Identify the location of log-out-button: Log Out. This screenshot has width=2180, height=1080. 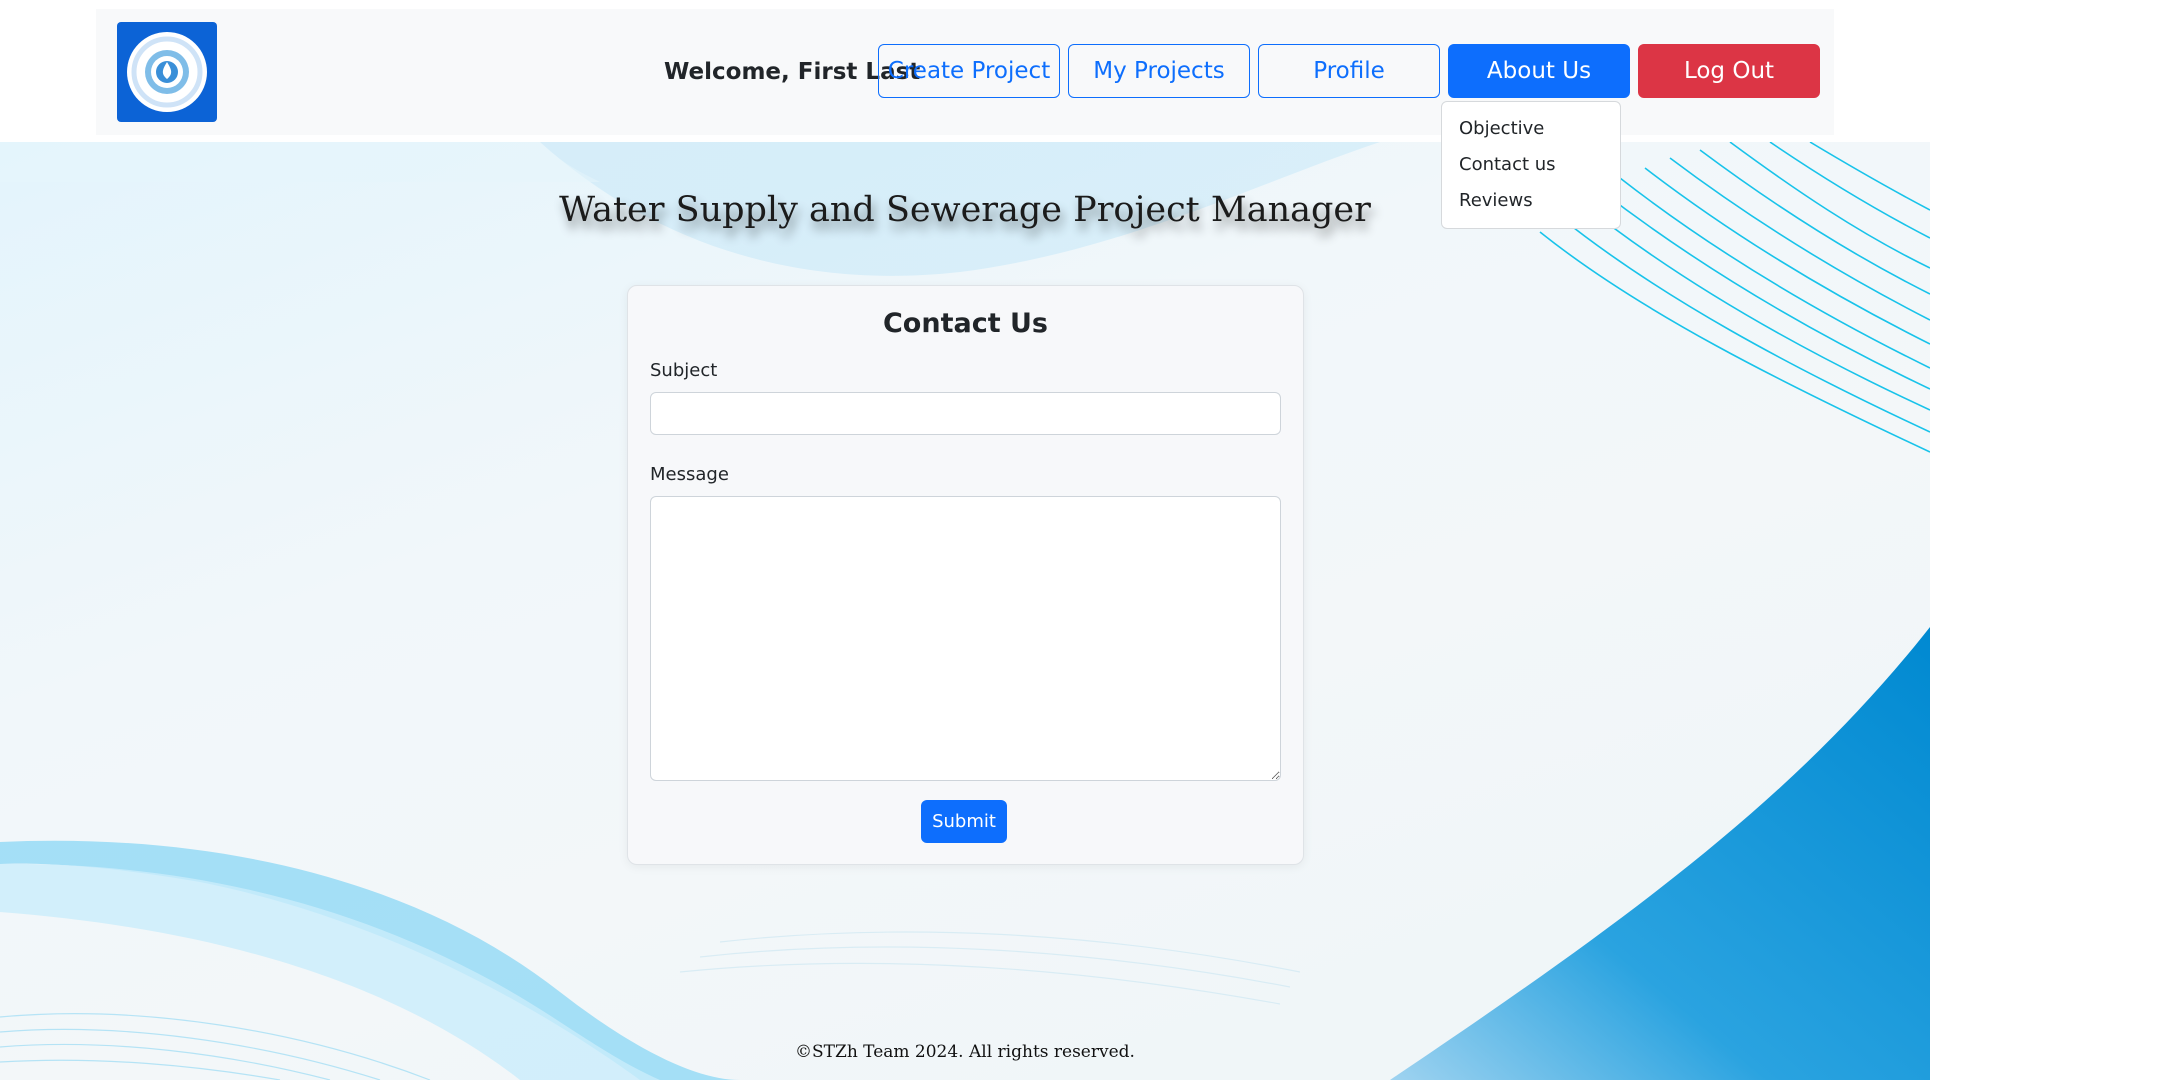
(1729, 71).